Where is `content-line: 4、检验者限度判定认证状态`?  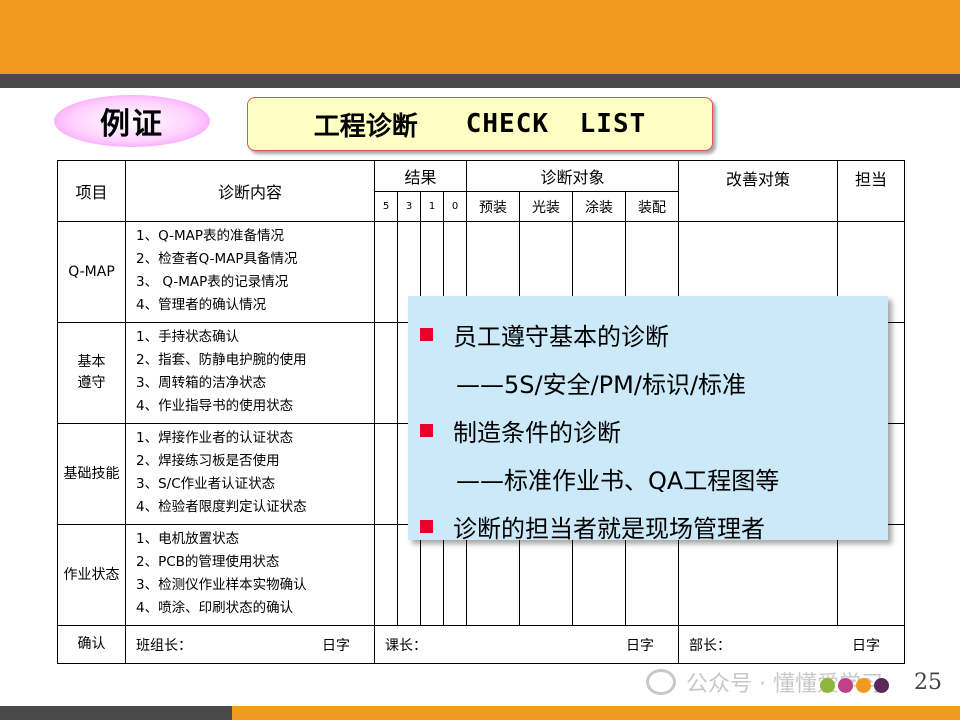 content-line: 4、检验者限度判定认证状态 is located at coordinates (221, 507).